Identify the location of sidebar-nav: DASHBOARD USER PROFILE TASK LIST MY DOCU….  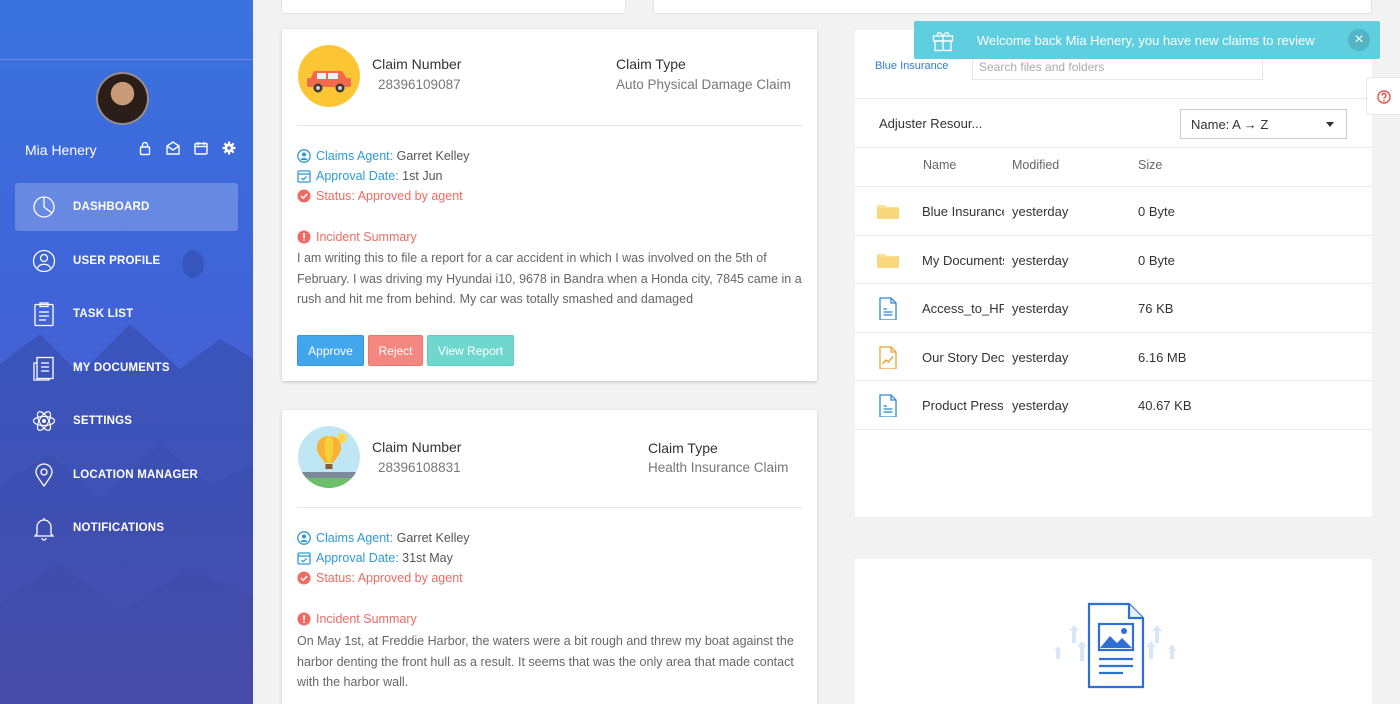
(126, 367).